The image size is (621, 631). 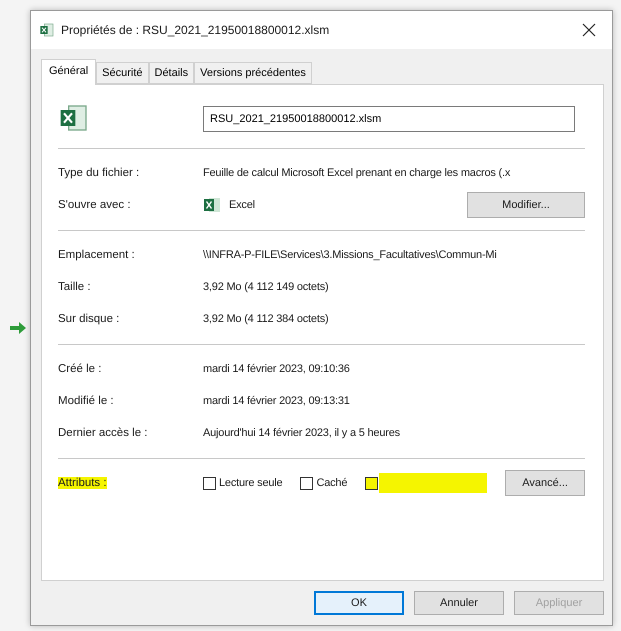 I want to click on tab: Général, so click(x=68, y=72).